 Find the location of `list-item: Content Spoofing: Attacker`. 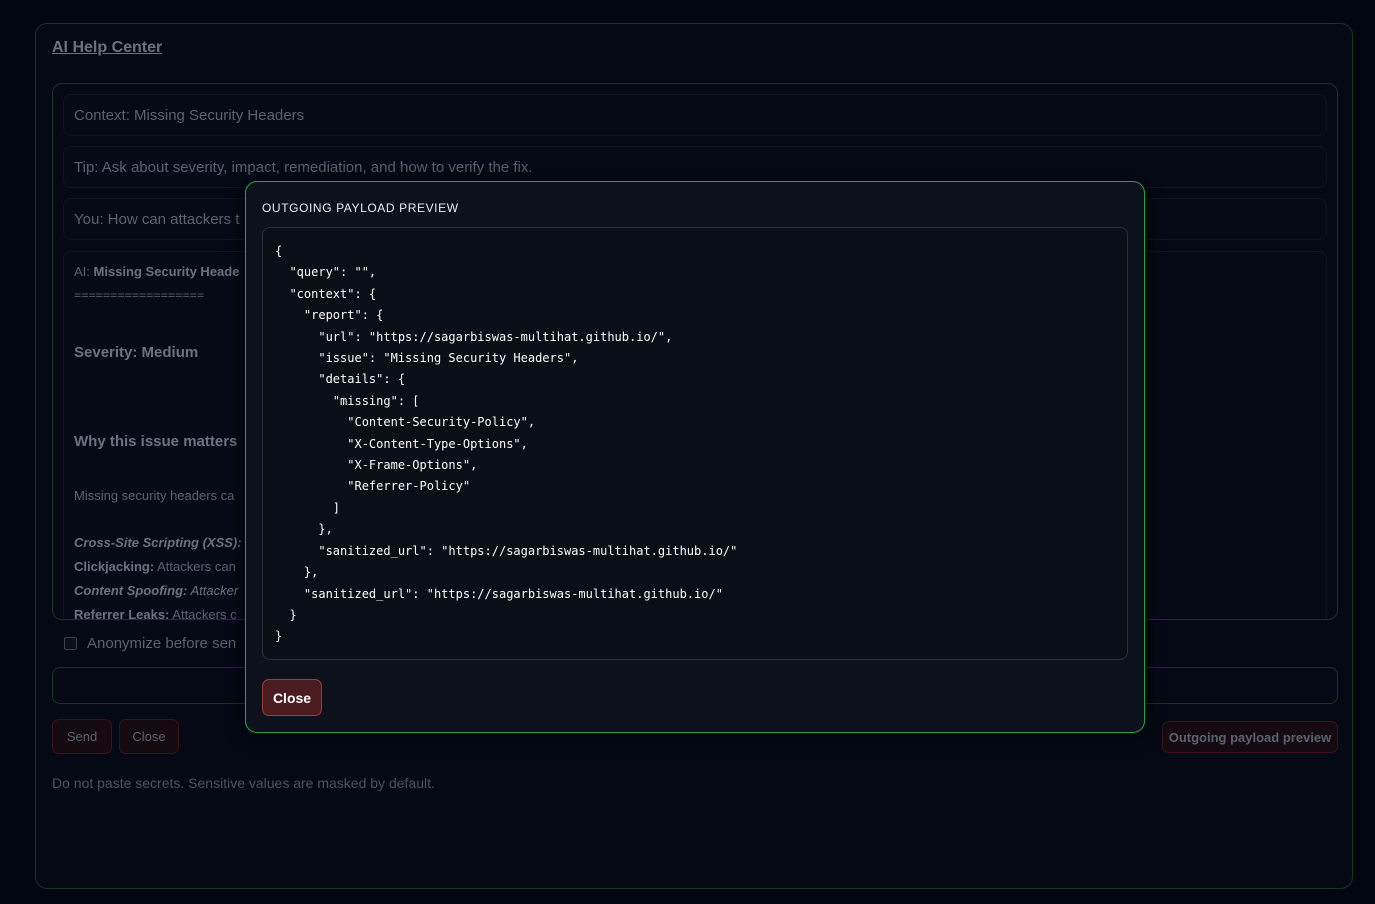

list-item: Content Spoofing: Attacker is located at coordinates (156, 590).